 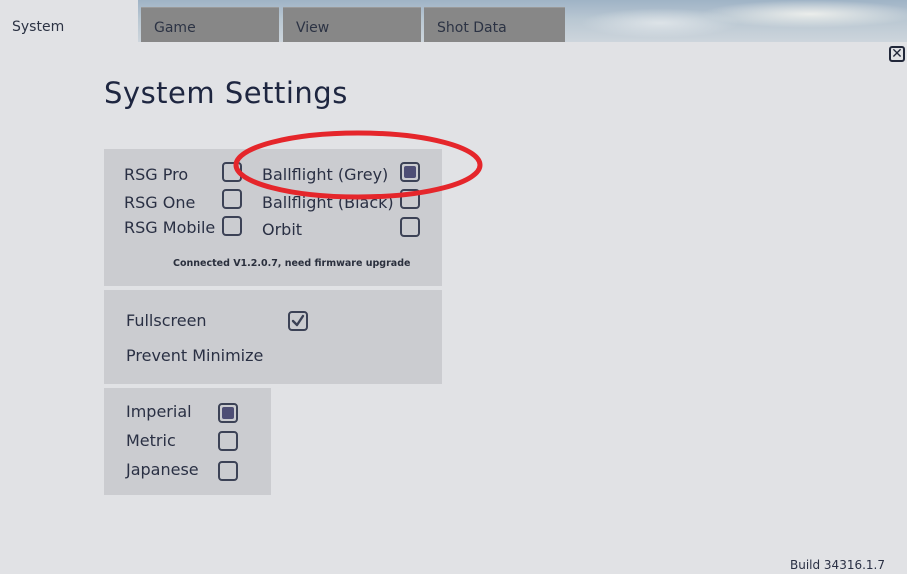 What do you see at coordinates (170, 227) in the screenshot?
I see `option-label-rsg-mobile: RSG Mobile` at bounding box center [170, 227].